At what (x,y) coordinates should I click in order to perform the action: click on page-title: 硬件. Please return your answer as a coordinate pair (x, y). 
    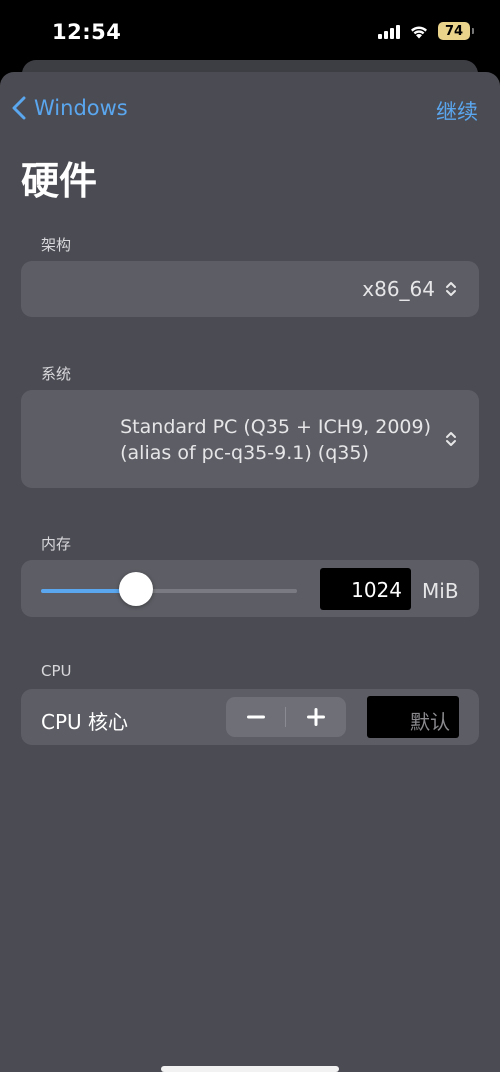
    Looking at the image, I should click on (59, 181).